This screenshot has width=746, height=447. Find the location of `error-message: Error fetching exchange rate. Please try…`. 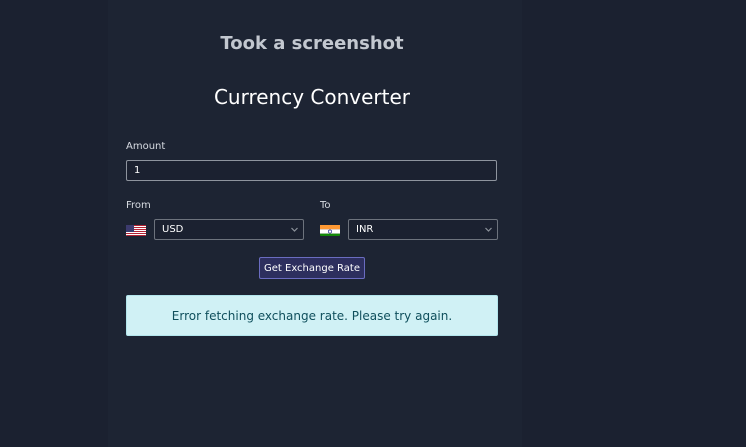

error-message: Error fetching exchange rate. Please try… is located at coordinates (312, 315).